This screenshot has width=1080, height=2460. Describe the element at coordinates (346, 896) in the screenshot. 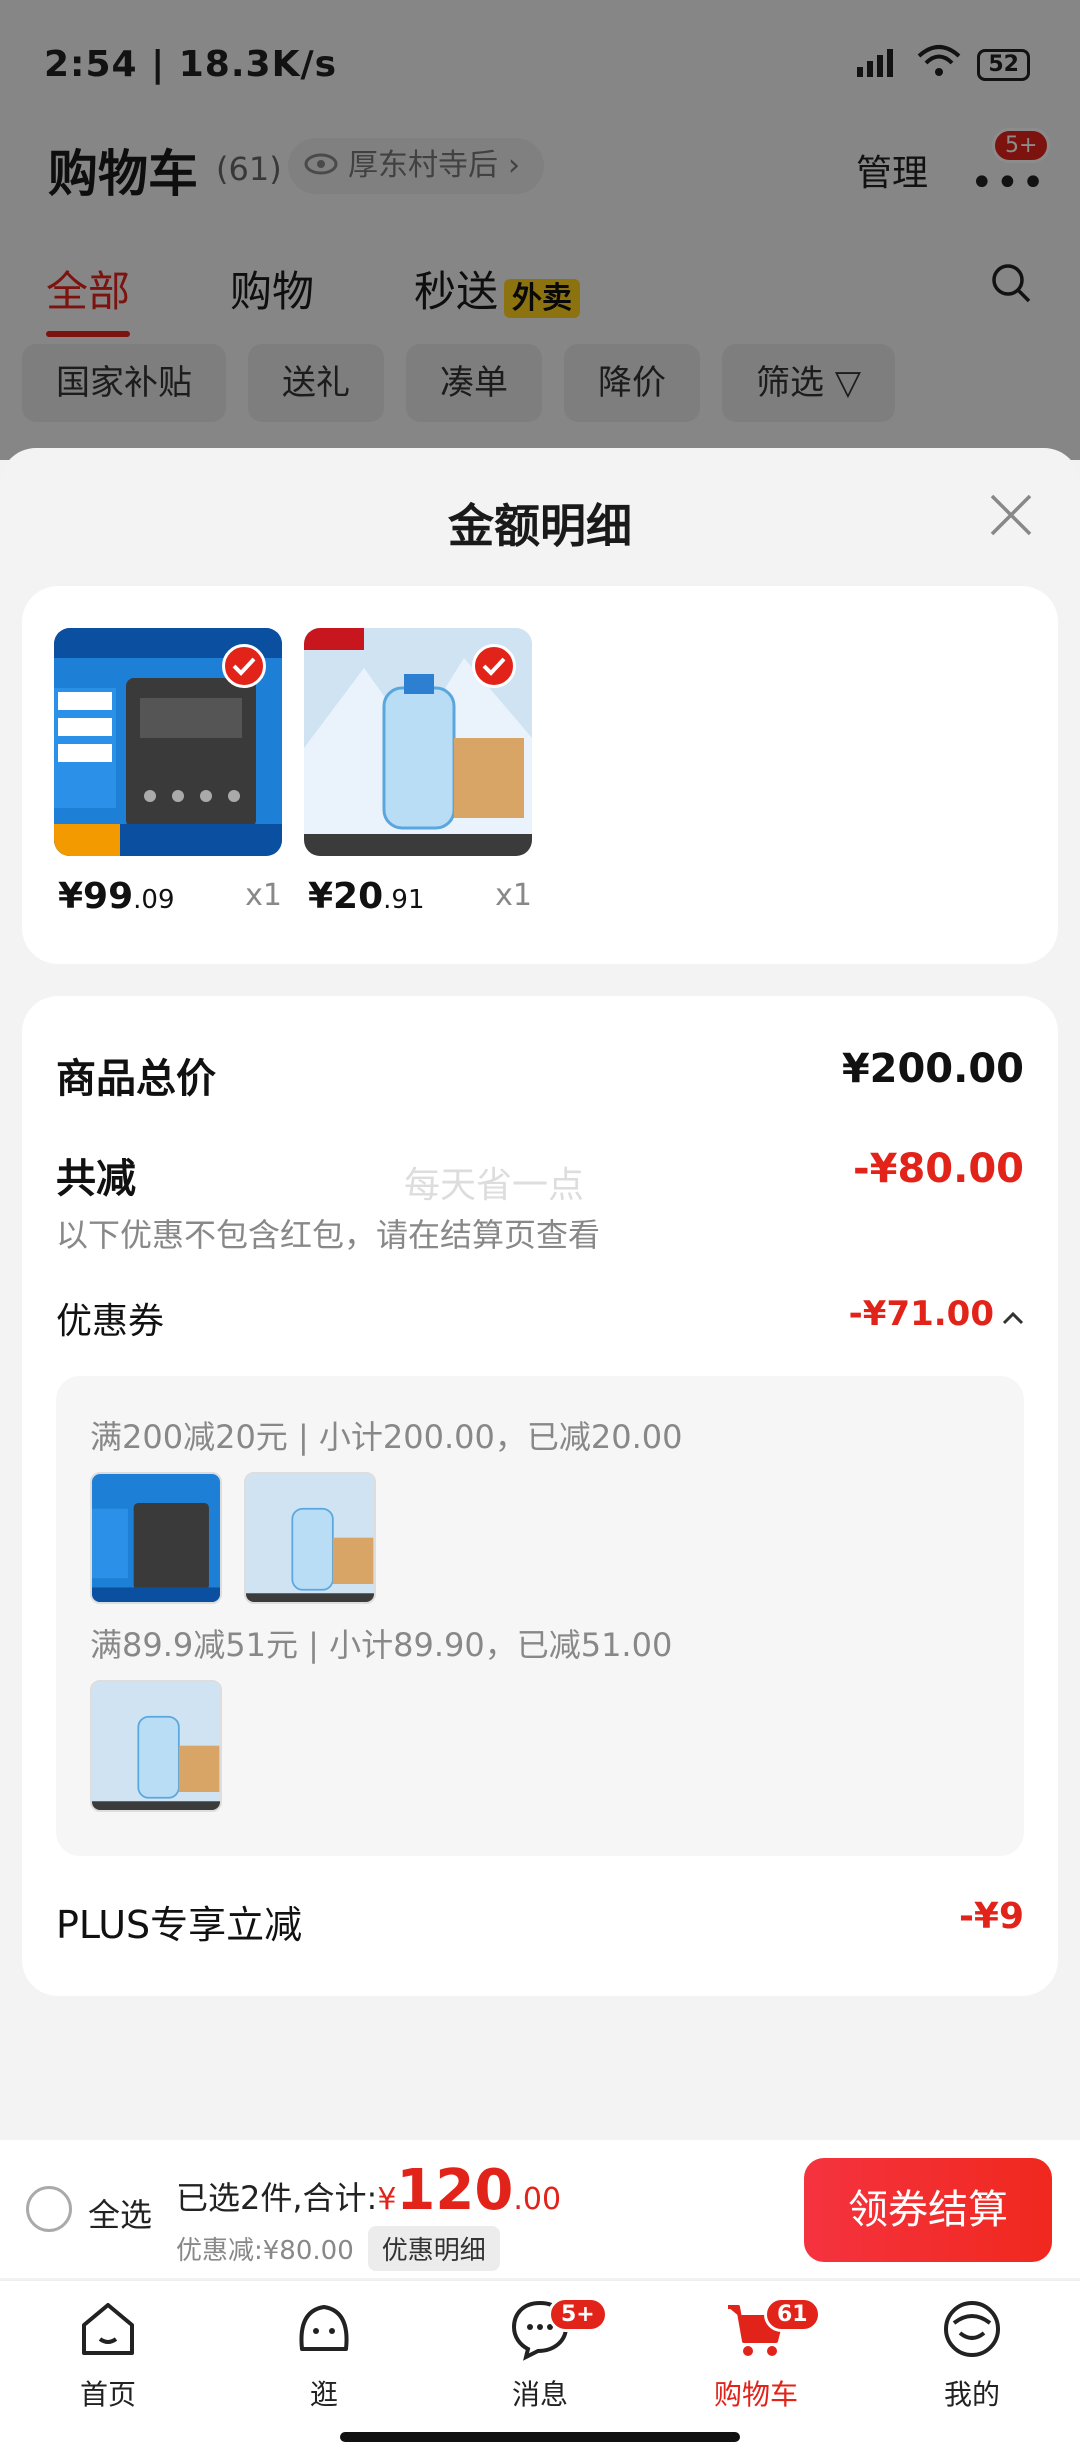

I see `item-price-int: ¥20` at that location.